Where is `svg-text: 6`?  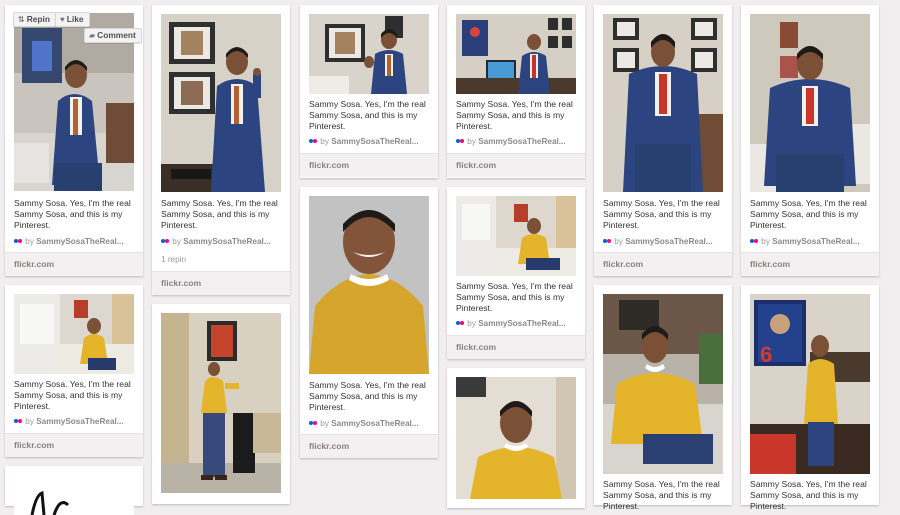 svg-text: 6 is located at coordinates (766, 354).